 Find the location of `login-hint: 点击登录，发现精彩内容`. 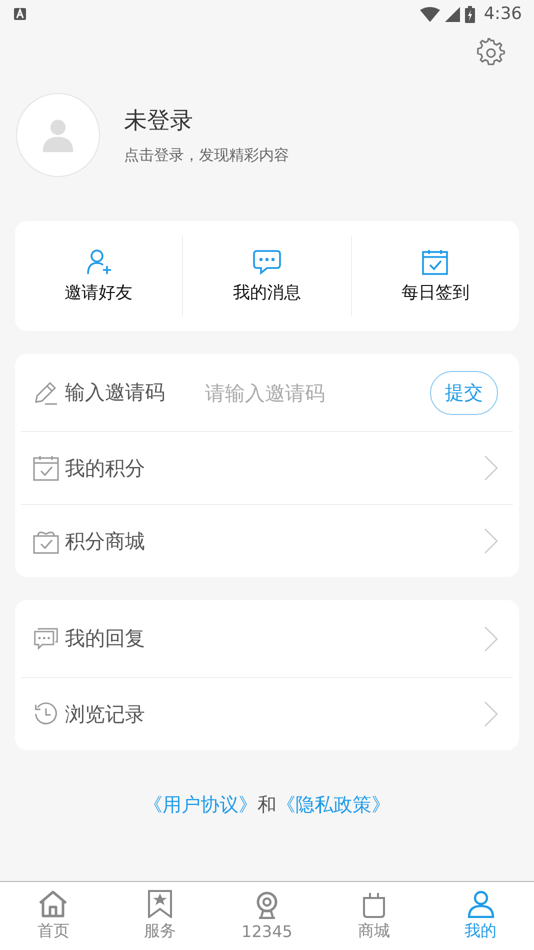

login-hint: 点击登录，发现精彩内容 is located at coordinates (206, 155).